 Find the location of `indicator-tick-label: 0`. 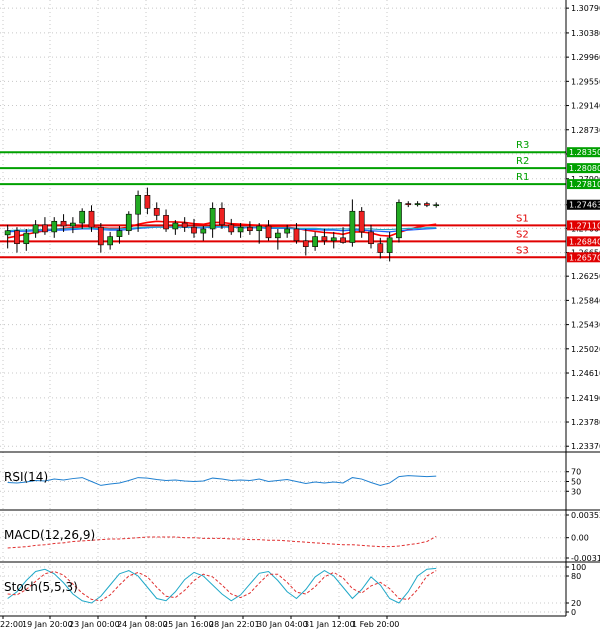

indicator-tick-label: 0 is located at coordinates (573, 612).